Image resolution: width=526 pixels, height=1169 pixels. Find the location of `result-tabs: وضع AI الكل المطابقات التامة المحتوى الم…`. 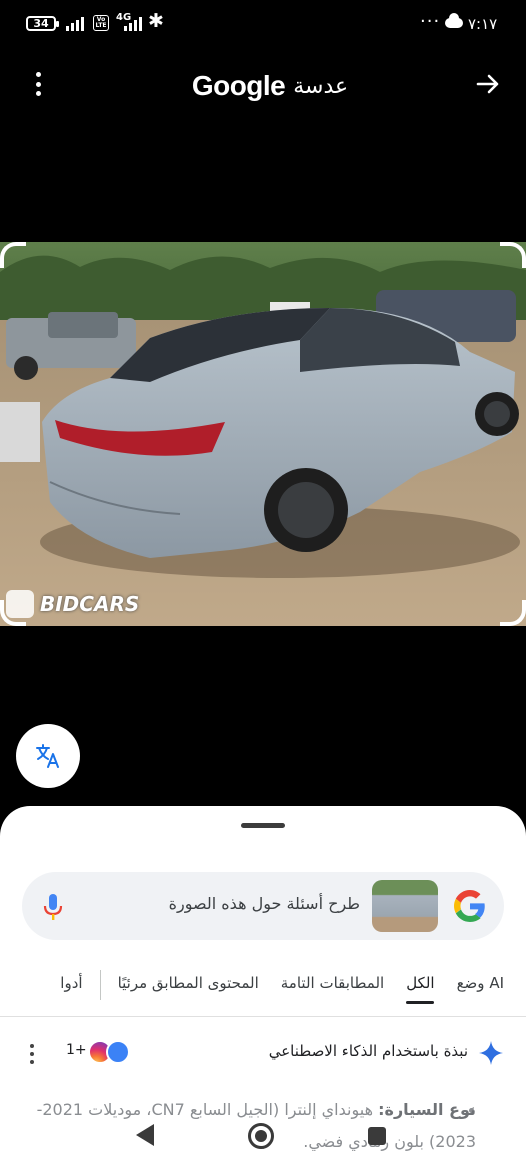

result-tabs: وضع AI الكل المطابقات التامة المحتوى الم… is located at coordinates (263, 985).